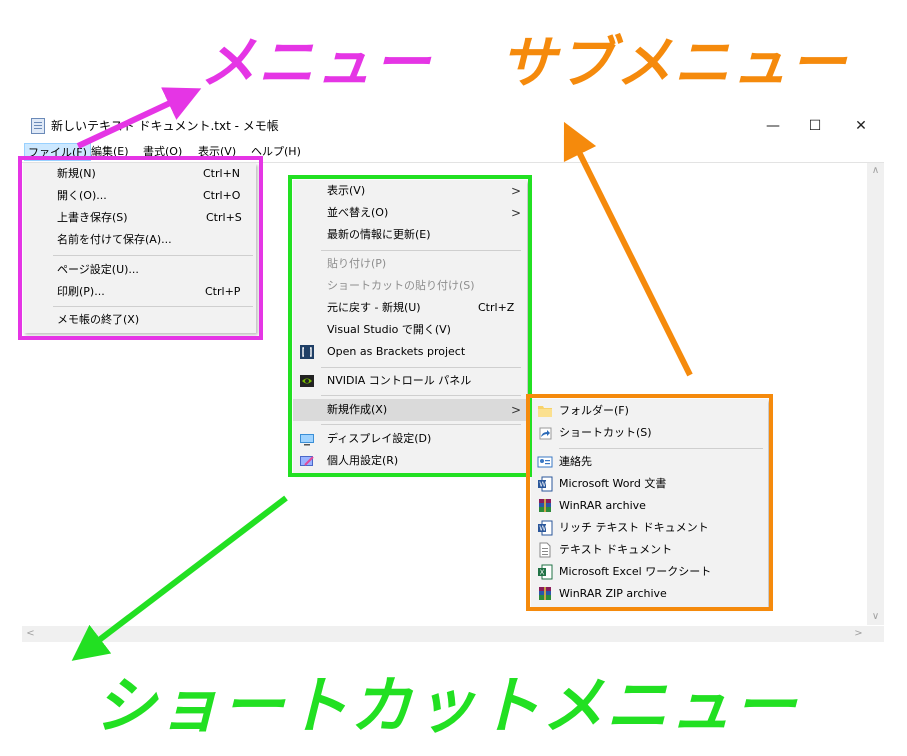 The width and height of the screenshot is (907, 756). I want to click on submenu-arrow, so click(628, 249).